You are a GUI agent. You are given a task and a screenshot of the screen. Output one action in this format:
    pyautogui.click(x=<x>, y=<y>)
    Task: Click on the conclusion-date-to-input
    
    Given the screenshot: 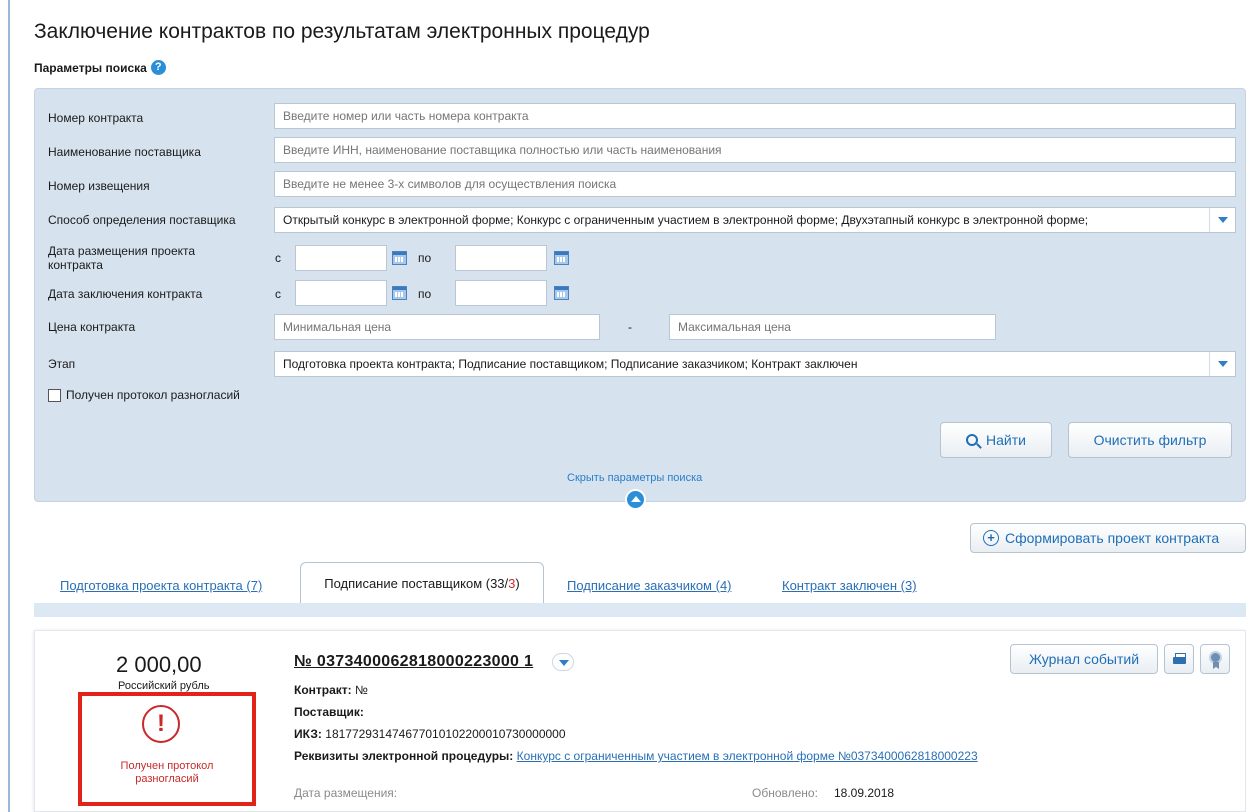 What is the action you would take?
    pyautogui.click(x=501, y=293)
    